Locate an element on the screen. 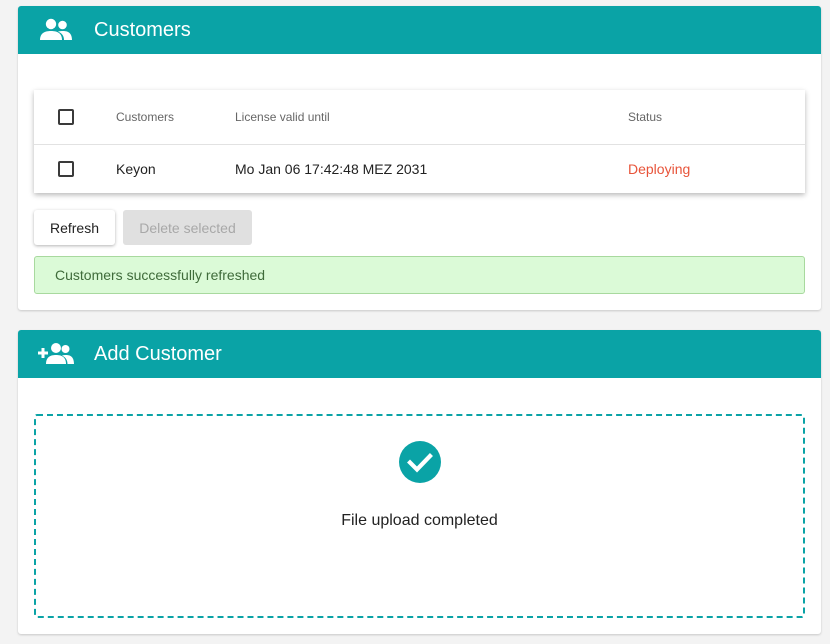 The width and height of the screenshot is (830, 644). check-circle-icon is located at coordinates (420, 462).